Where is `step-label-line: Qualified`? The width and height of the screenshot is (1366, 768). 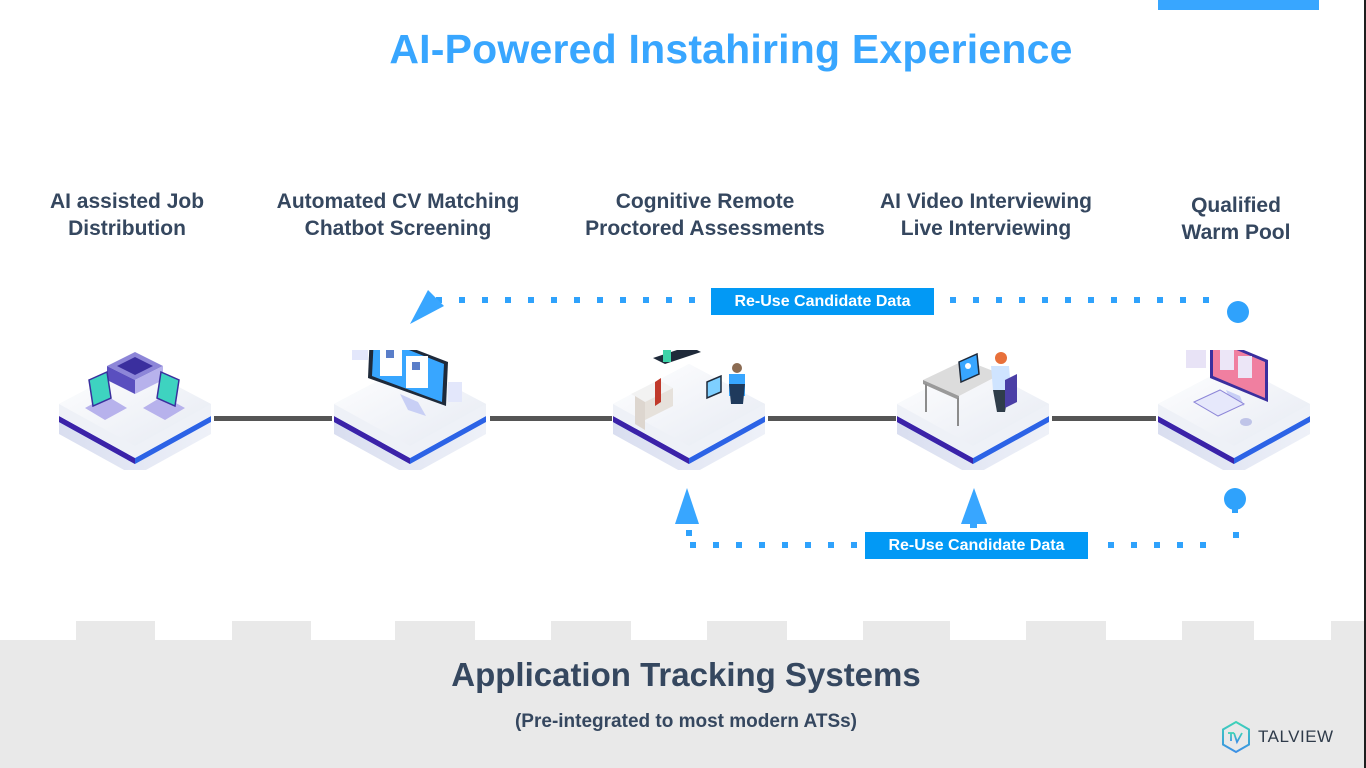 step-label-line: Qualified is located at coordinates (1236, 205).